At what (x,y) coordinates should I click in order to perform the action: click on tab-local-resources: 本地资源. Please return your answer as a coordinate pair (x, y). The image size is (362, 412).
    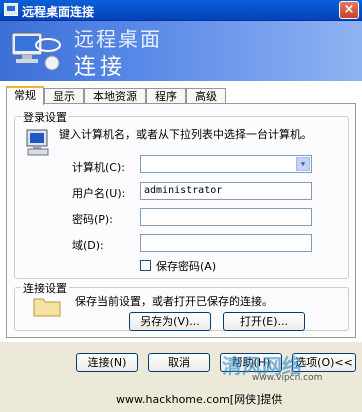
    Looking at the image, I should click on (115, 95).